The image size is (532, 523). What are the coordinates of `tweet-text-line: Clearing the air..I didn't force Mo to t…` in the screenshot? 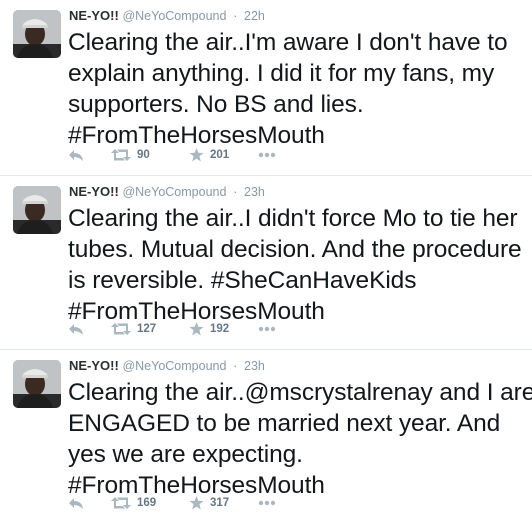 It's located at (293, 218).